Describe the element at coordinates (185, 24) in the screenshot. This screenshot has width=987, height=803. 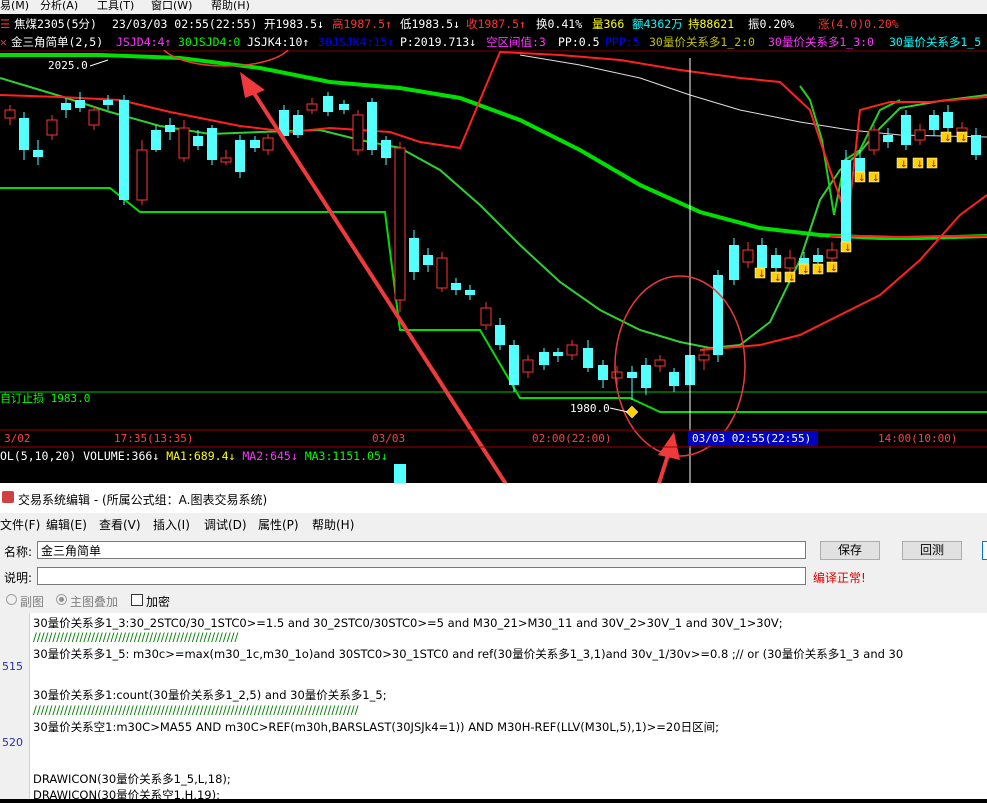
I see `datetime-label: 23/03/03 02:55(22:55)` at that location.